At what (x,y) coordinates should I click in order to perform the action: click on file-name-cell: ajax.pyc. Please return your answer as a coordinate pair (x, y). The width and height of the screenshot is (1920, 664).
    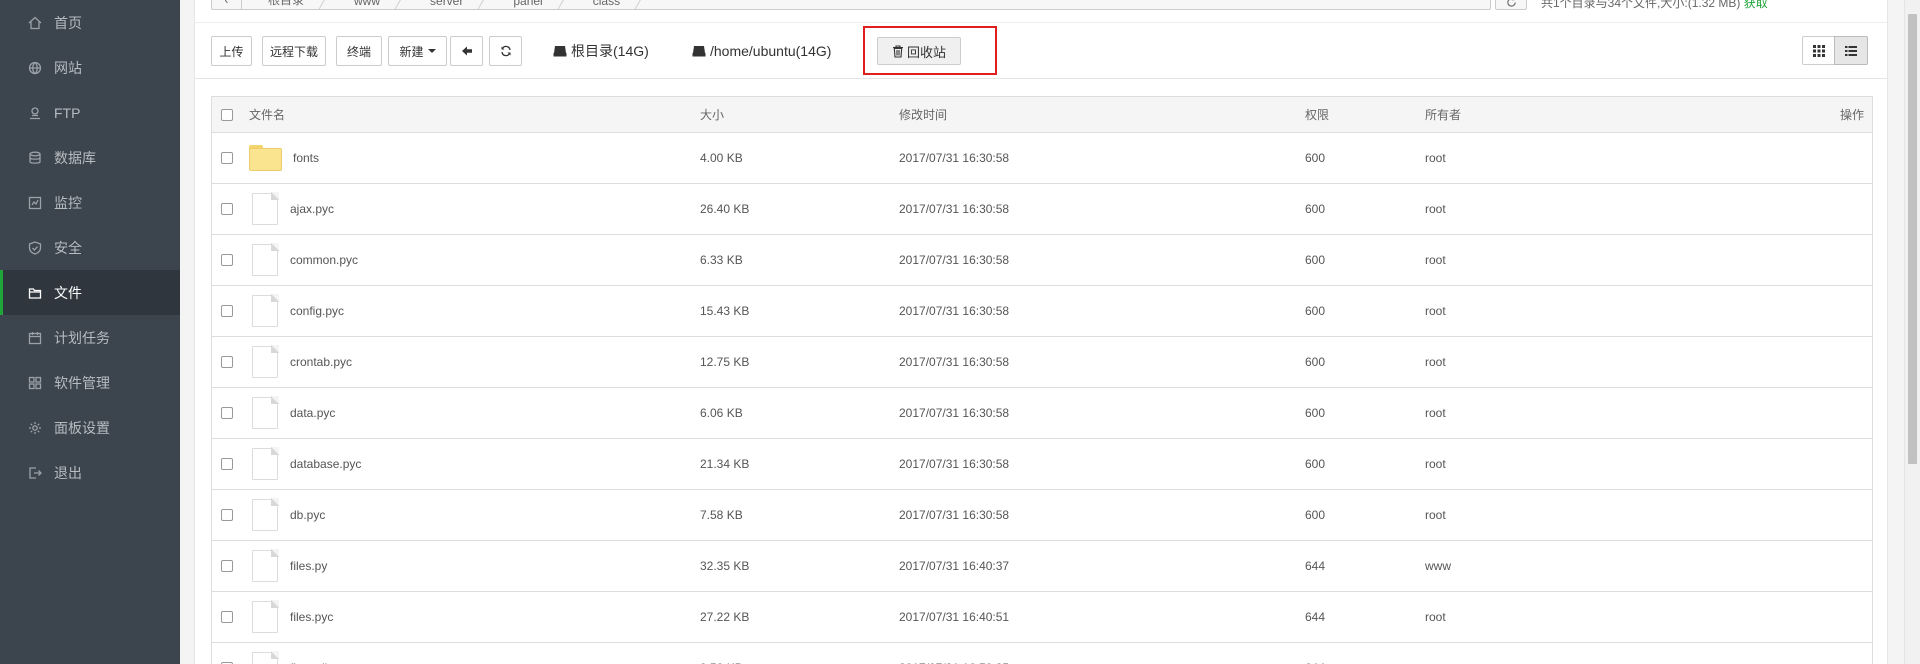
    Looking at the image, I should click on (291, 209).